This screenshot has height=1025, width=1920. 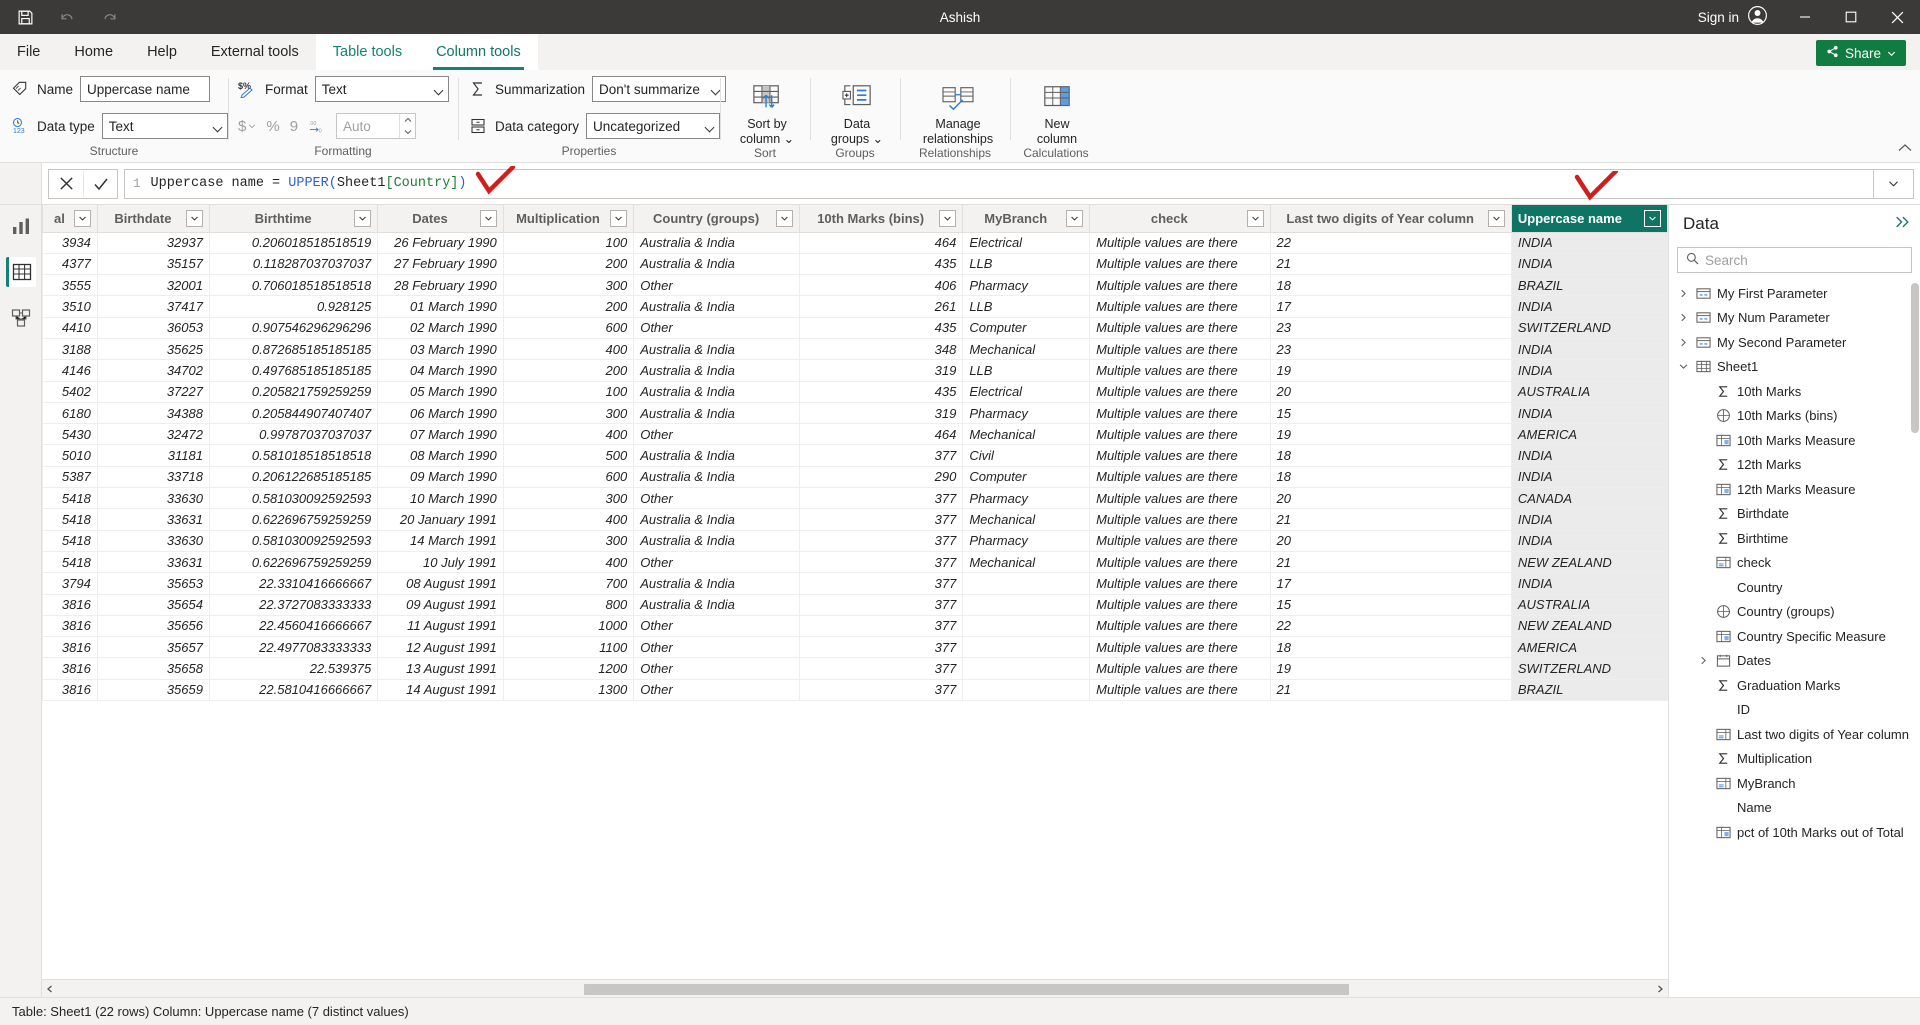 What do you see at coordinates (440, 647) in the screenshot?
I see `table-cell: 12 August 1991` at bounding box center [440, 647].